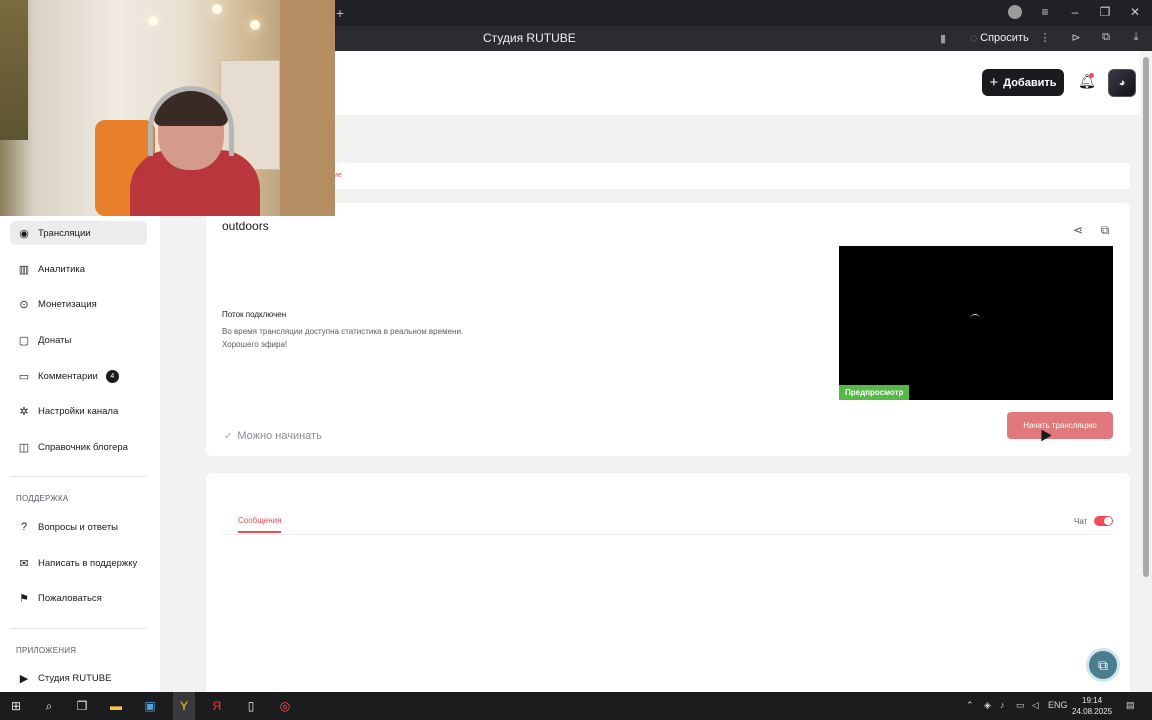 Image resolution: width=1152 pixels, height=720 pixels. Describe the element at coordinates (217, 706) in the screenshot. I see `yandex-icon: Я` at that location.